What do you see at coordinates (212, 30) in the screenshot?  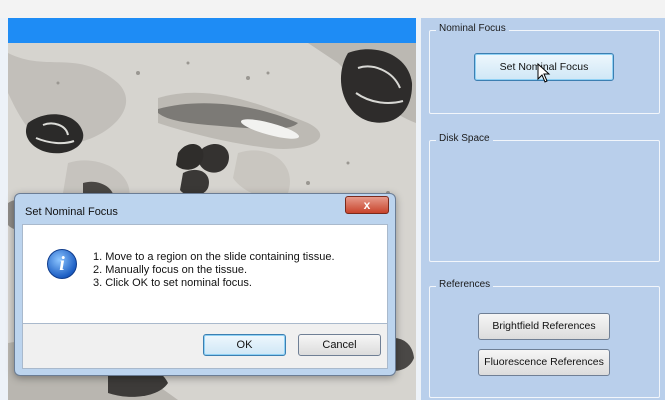 I see `viewer-title-bar` at bounding box center [212, 30].